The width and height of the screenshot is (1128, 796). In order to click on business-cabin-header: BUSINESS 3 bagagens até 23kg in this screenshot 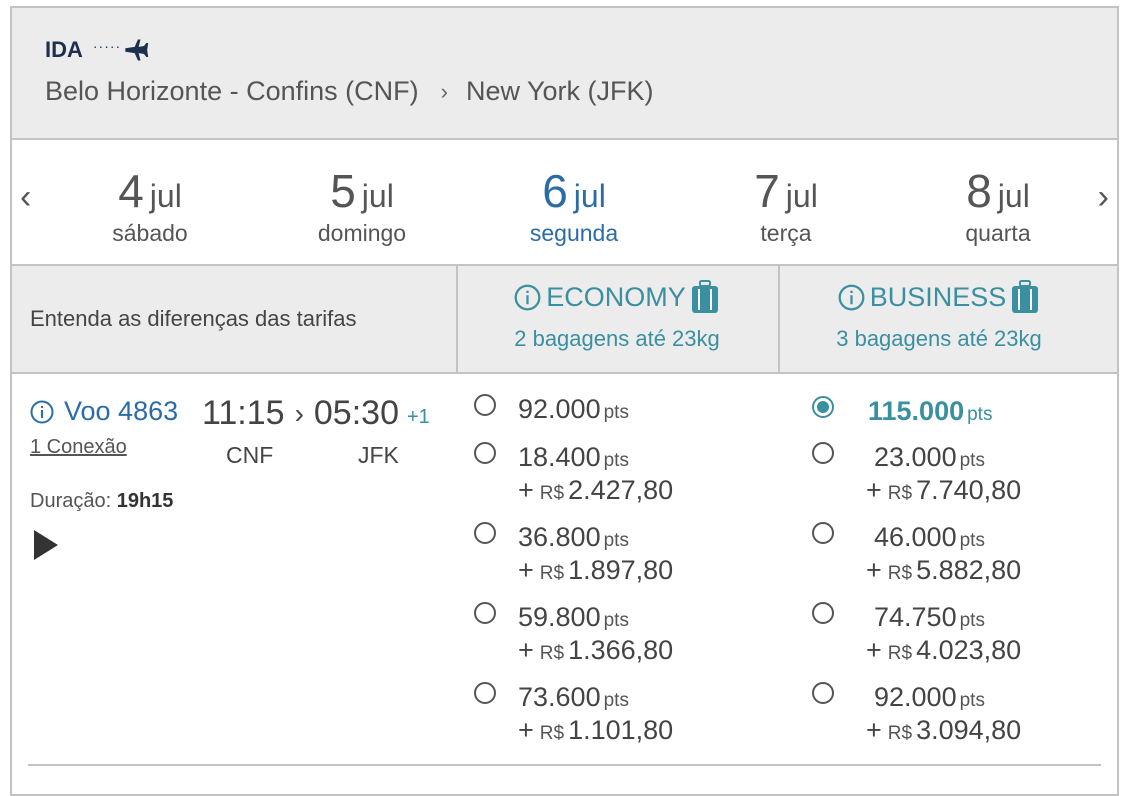, I will do `click(939, 316)`.